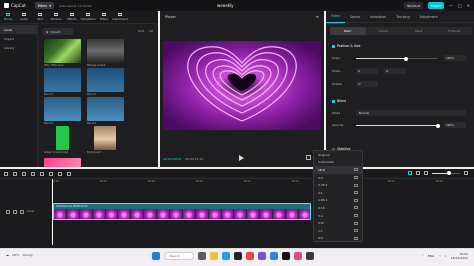  What do you see at coordinates (455, 125) in the screenshot?
I see `opacity-value: 100%` at bounding box center [455, 125].